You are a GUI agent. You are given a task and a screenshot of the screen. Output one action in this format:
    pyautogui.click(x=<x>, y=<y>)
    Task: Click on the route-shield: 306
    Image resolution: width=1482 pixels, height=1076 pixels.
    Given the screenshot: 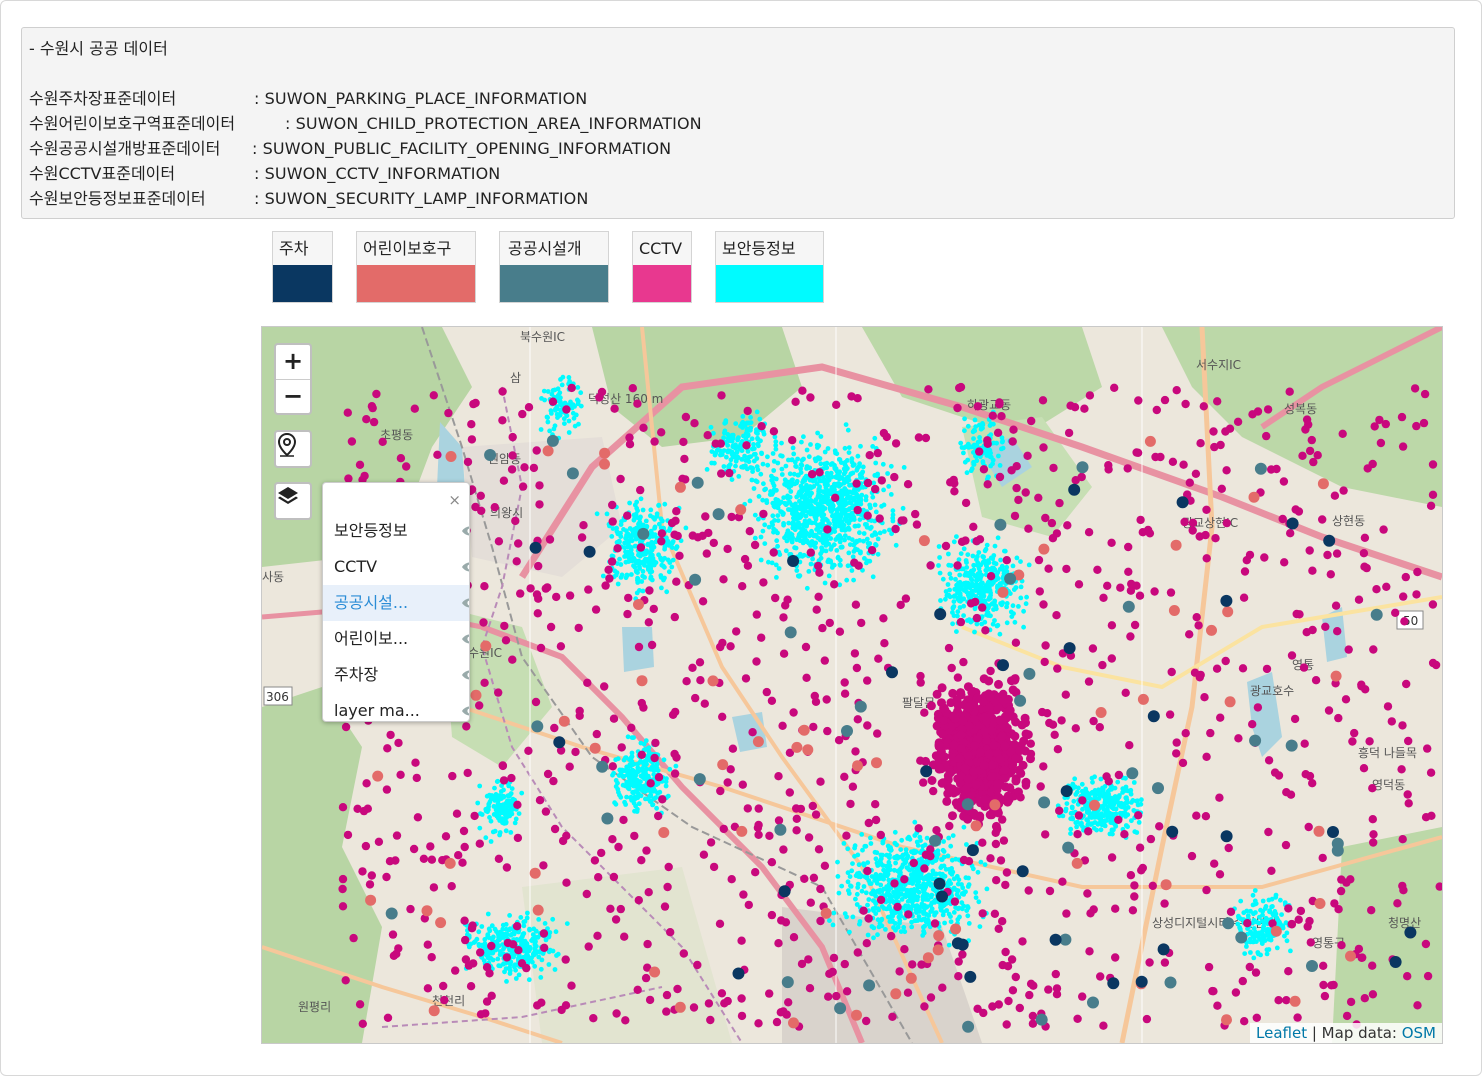 What is the action you would take?
    pyautogui.click(x=277, y=697)
    